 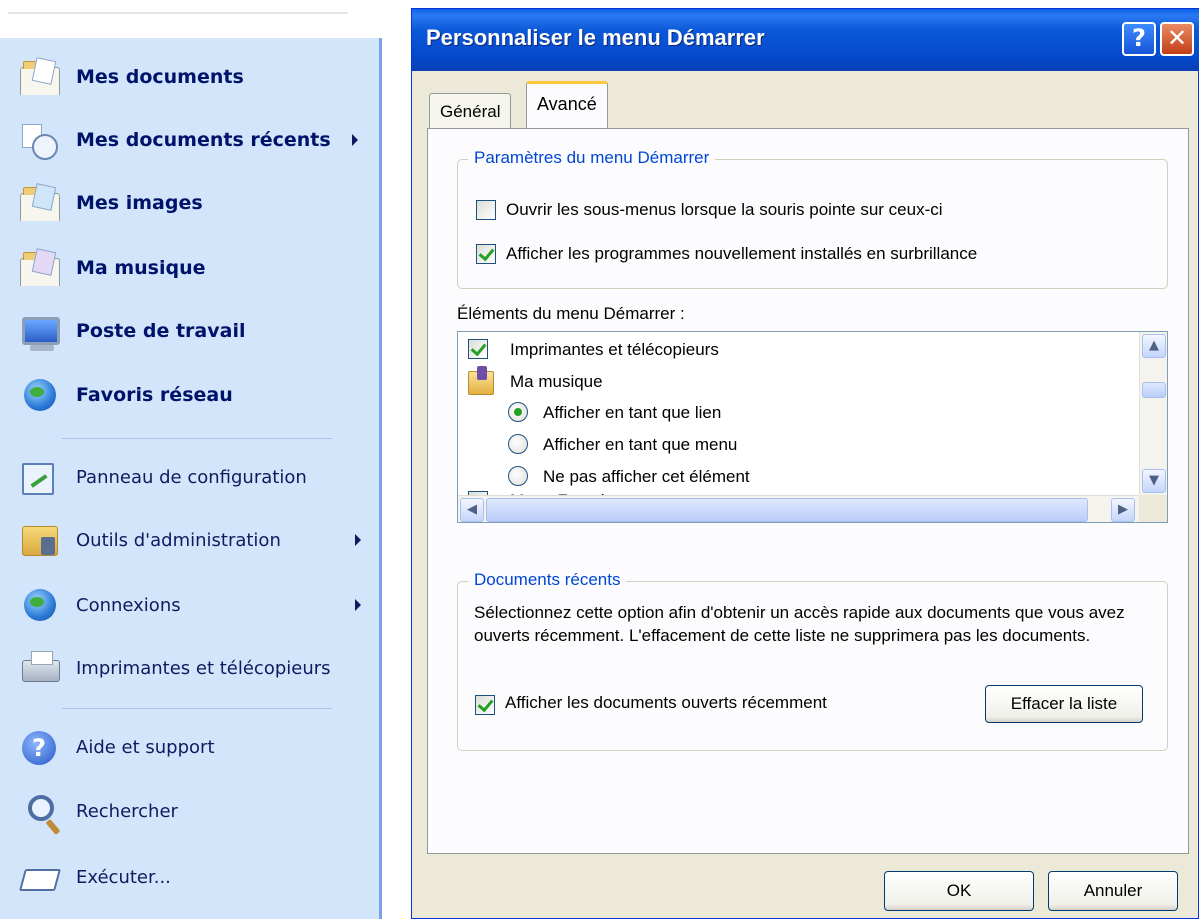 I want to click on scroll-left-icon: ◀, so click(x=472, y=510).